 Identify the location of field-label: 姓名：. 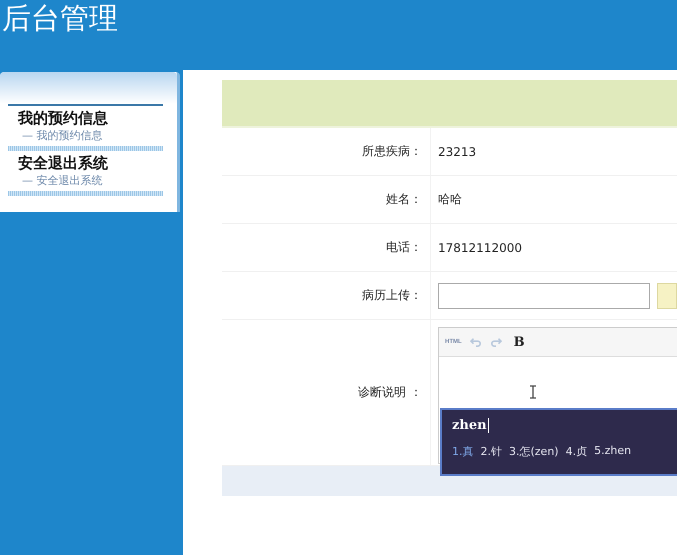
(404, 199).